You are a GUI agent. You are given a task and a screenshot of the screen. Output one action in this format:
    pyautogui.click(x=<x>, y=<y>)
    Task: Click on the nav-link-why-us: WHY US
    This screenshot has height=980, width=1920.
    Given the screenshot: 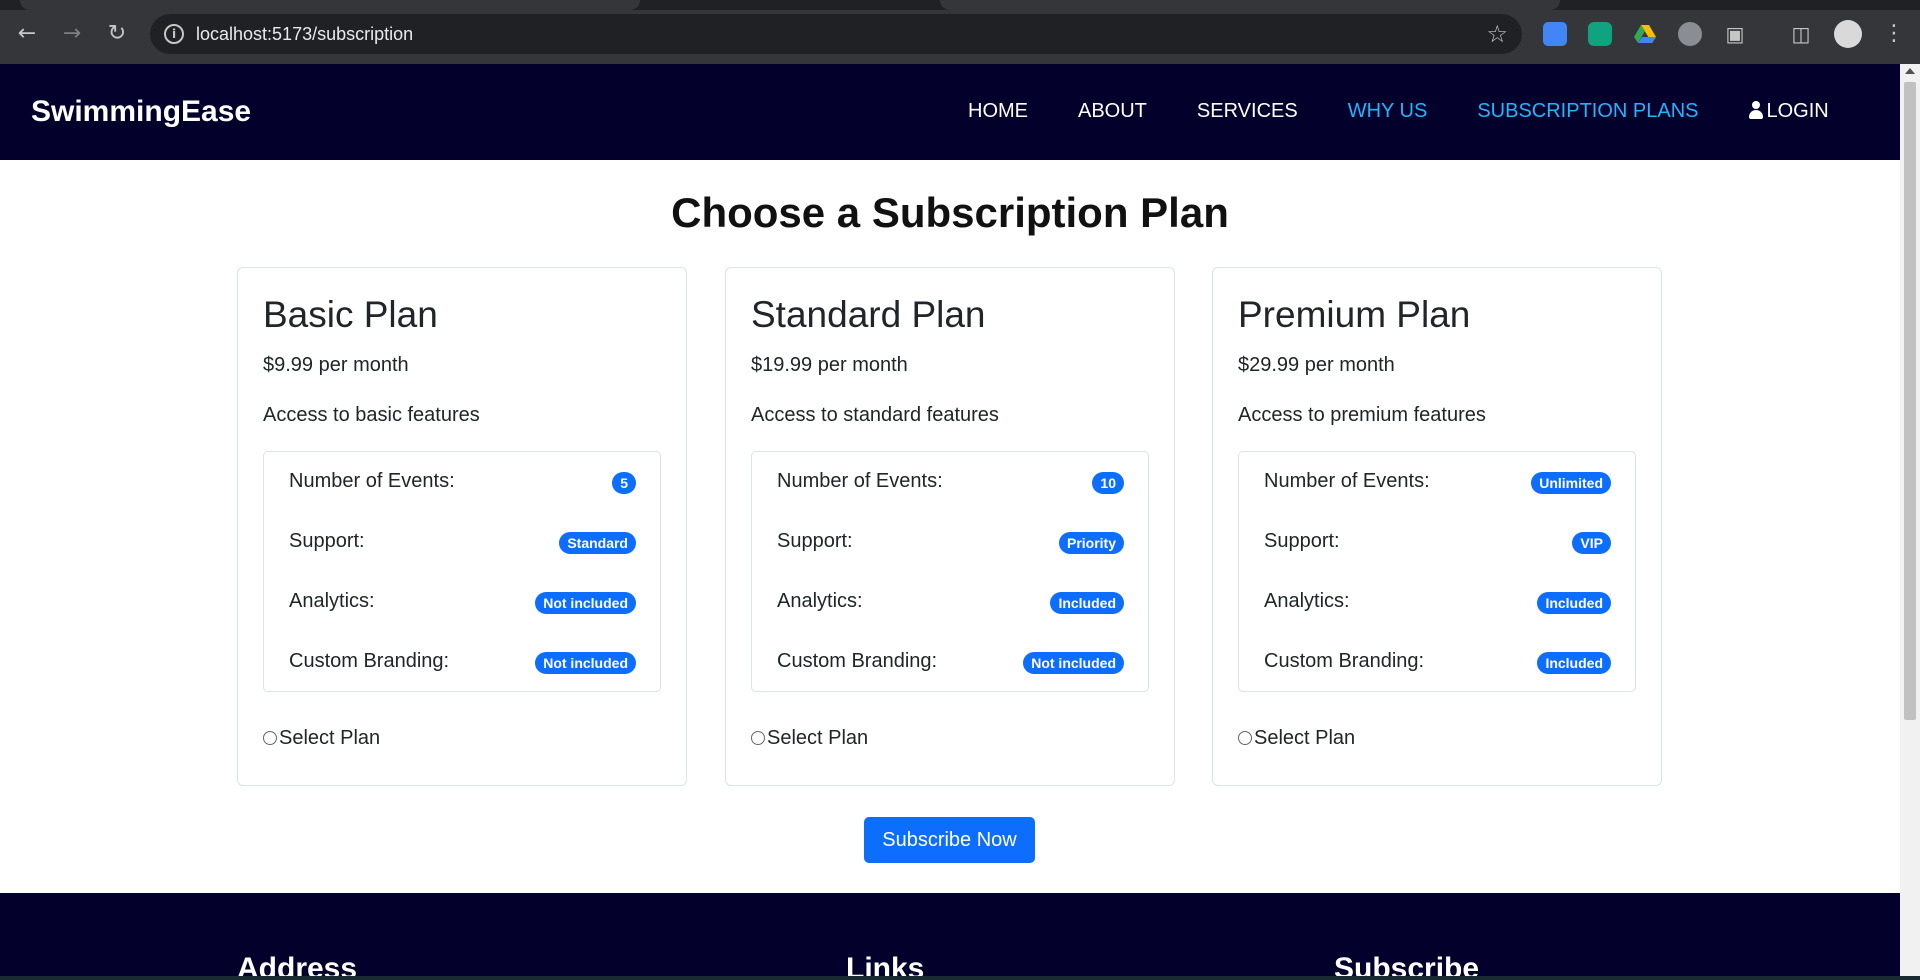 What is the action you would take?
    pyautogui.click(x=1388, y=111)
    